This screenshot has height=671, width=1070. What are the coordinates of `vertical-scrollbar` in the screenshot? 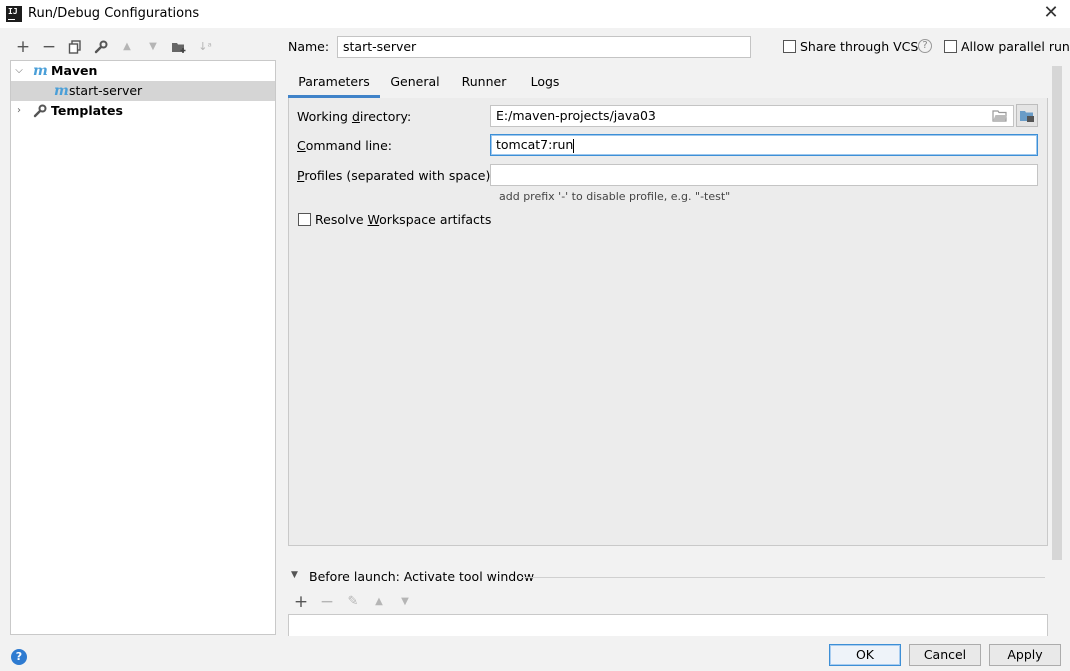 It's located at (1057, 313).